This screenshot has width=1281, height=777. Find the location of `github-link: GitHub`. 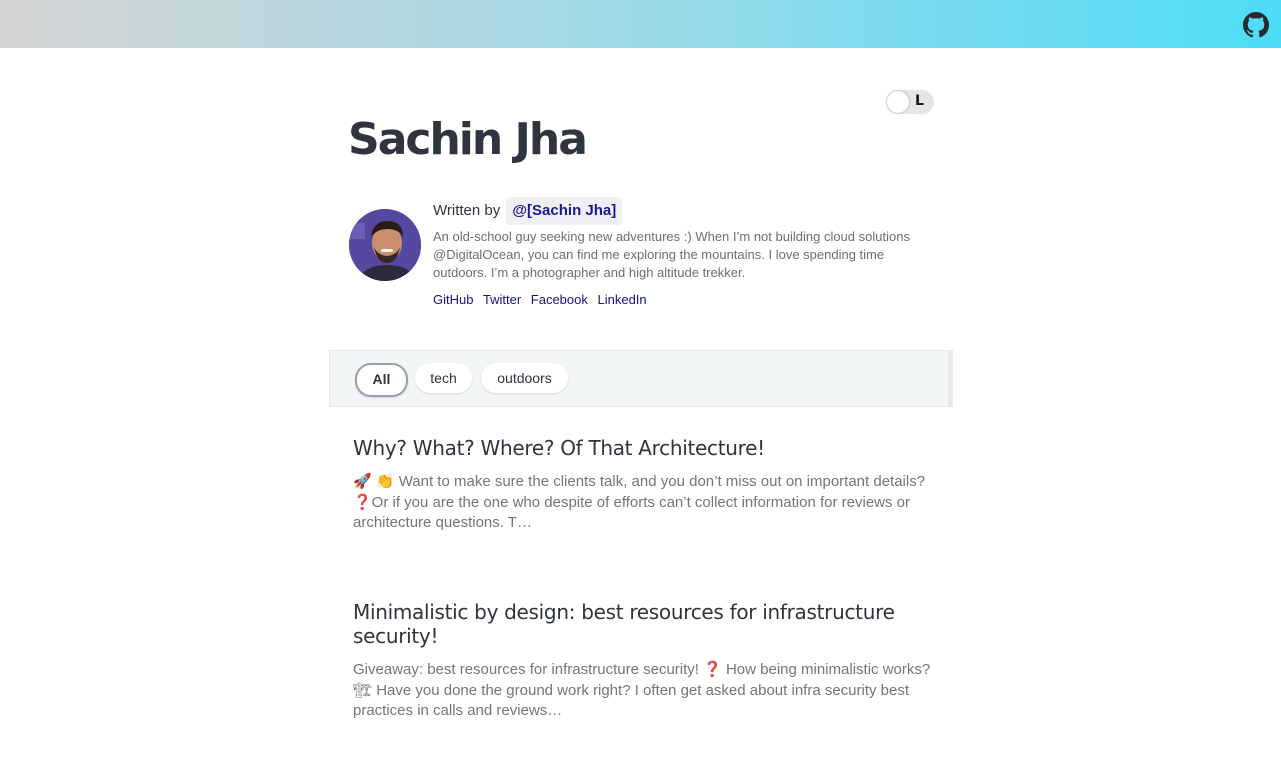

github-link: GitHub is located at coordinates (453, 299).